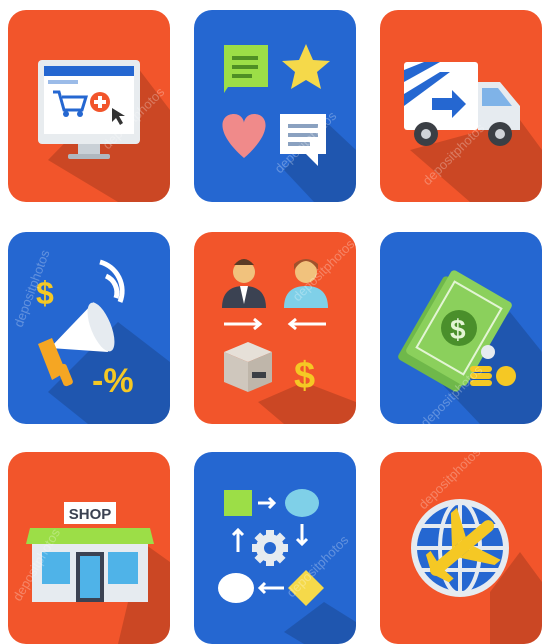 The image size is (543, 644). Describe the element at coordinates (461, 548) in the screenshot. I see `travel-tile: depositphotos` at that location.